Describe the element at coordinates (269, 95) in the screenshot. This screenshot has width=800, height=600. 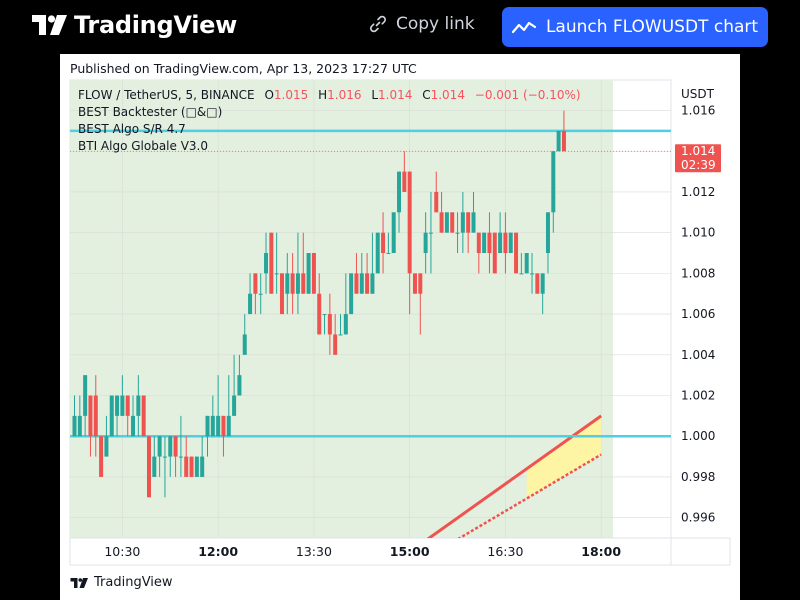
I see `open-label: O` at that location.